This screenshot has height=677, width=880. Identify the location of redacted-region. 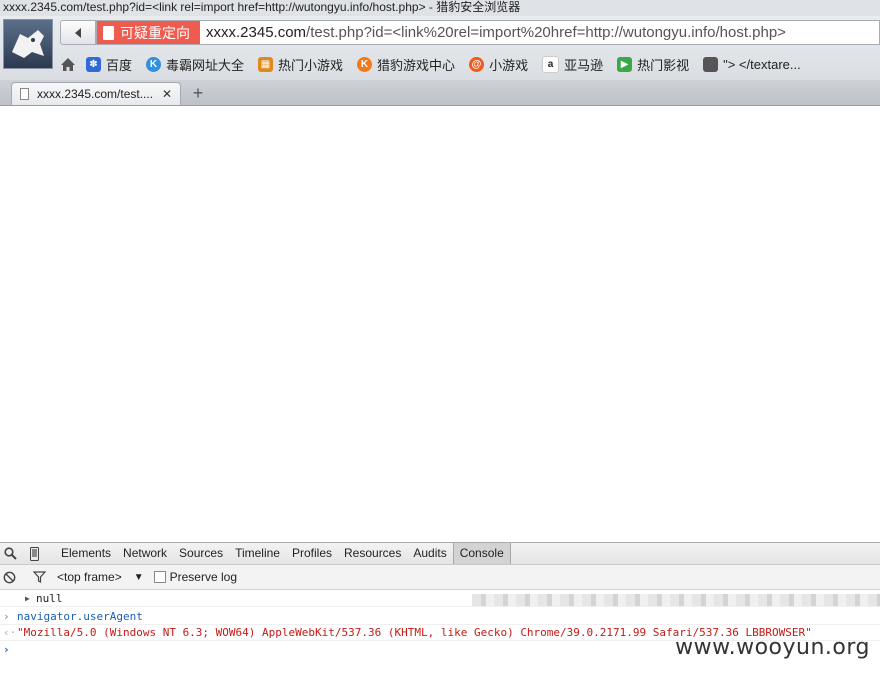
(676, 600).